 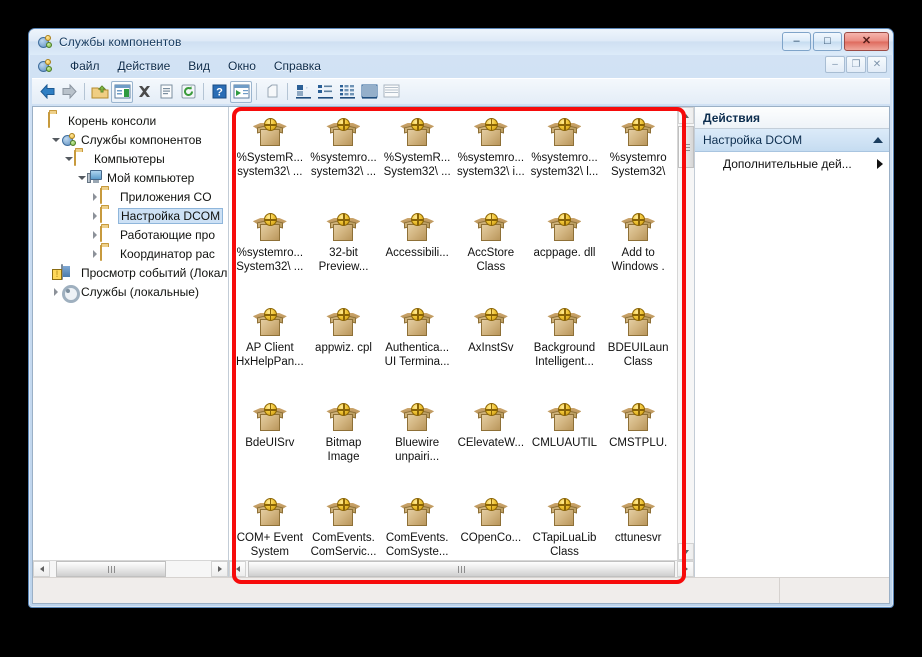 What do you see at coordinates (270, 445) in the screenshot?
I see `dcom-grid-item: BdeUISrv` at bounding box center [270, 445].